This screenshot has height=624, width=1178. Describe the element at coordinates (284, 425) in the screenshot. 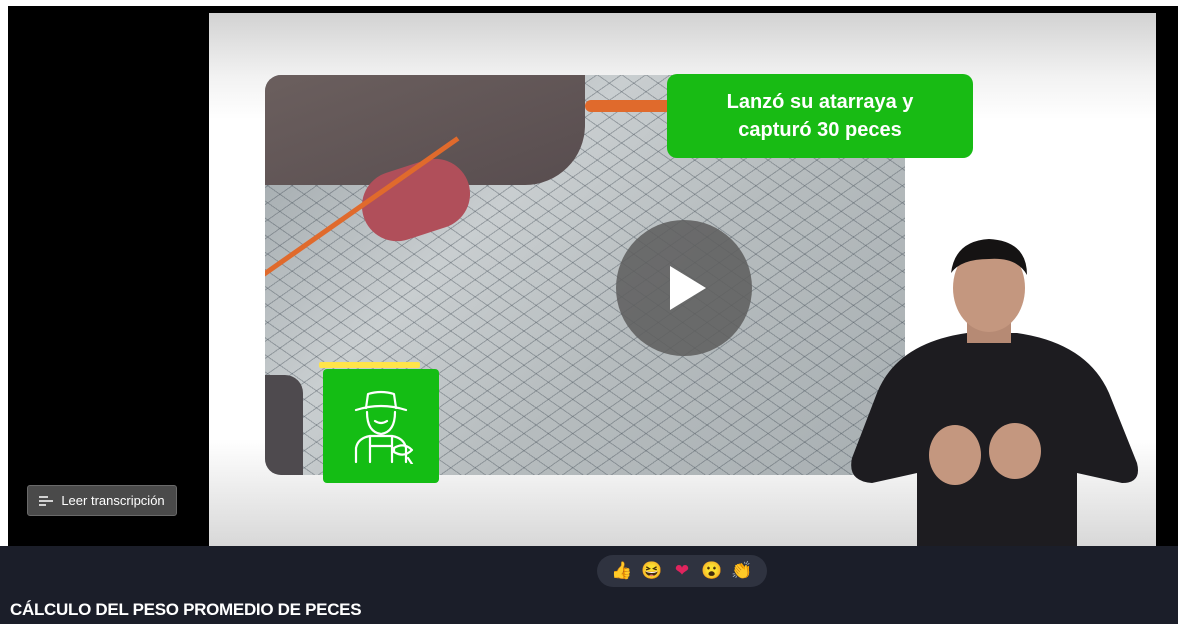

I see `post` at that location.